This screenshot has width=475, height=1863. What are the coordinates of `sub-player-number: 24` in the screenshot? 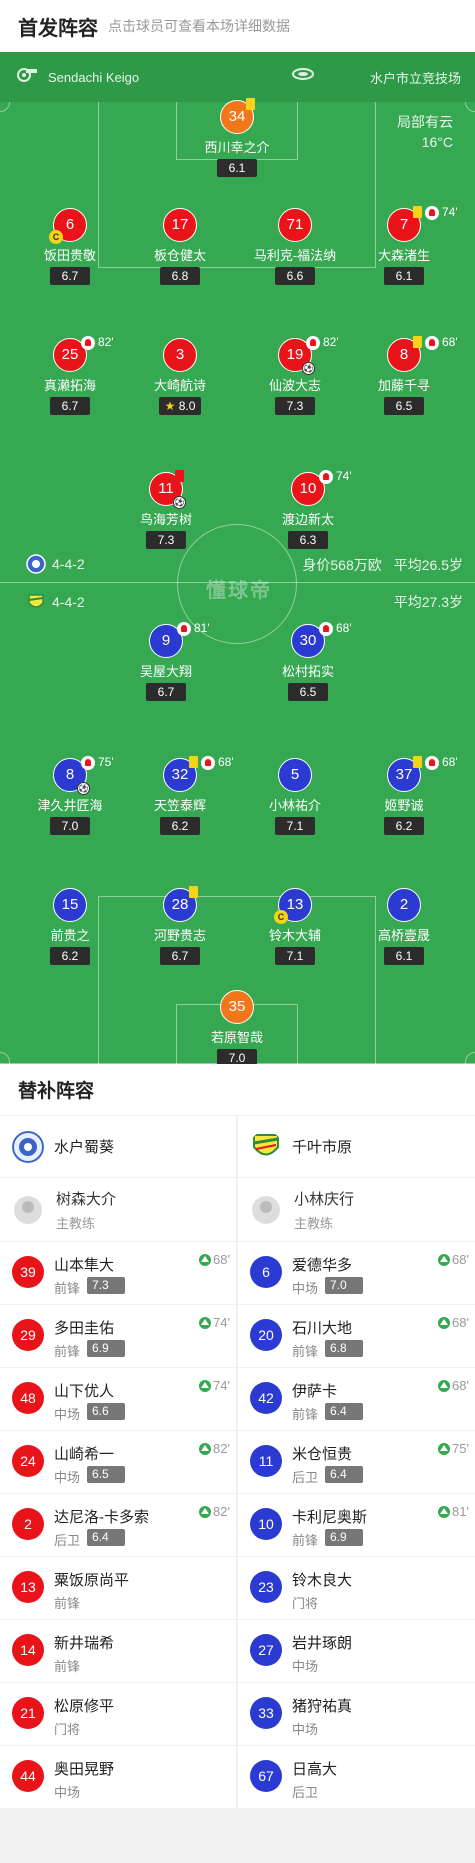 It's located at (28, 1461).